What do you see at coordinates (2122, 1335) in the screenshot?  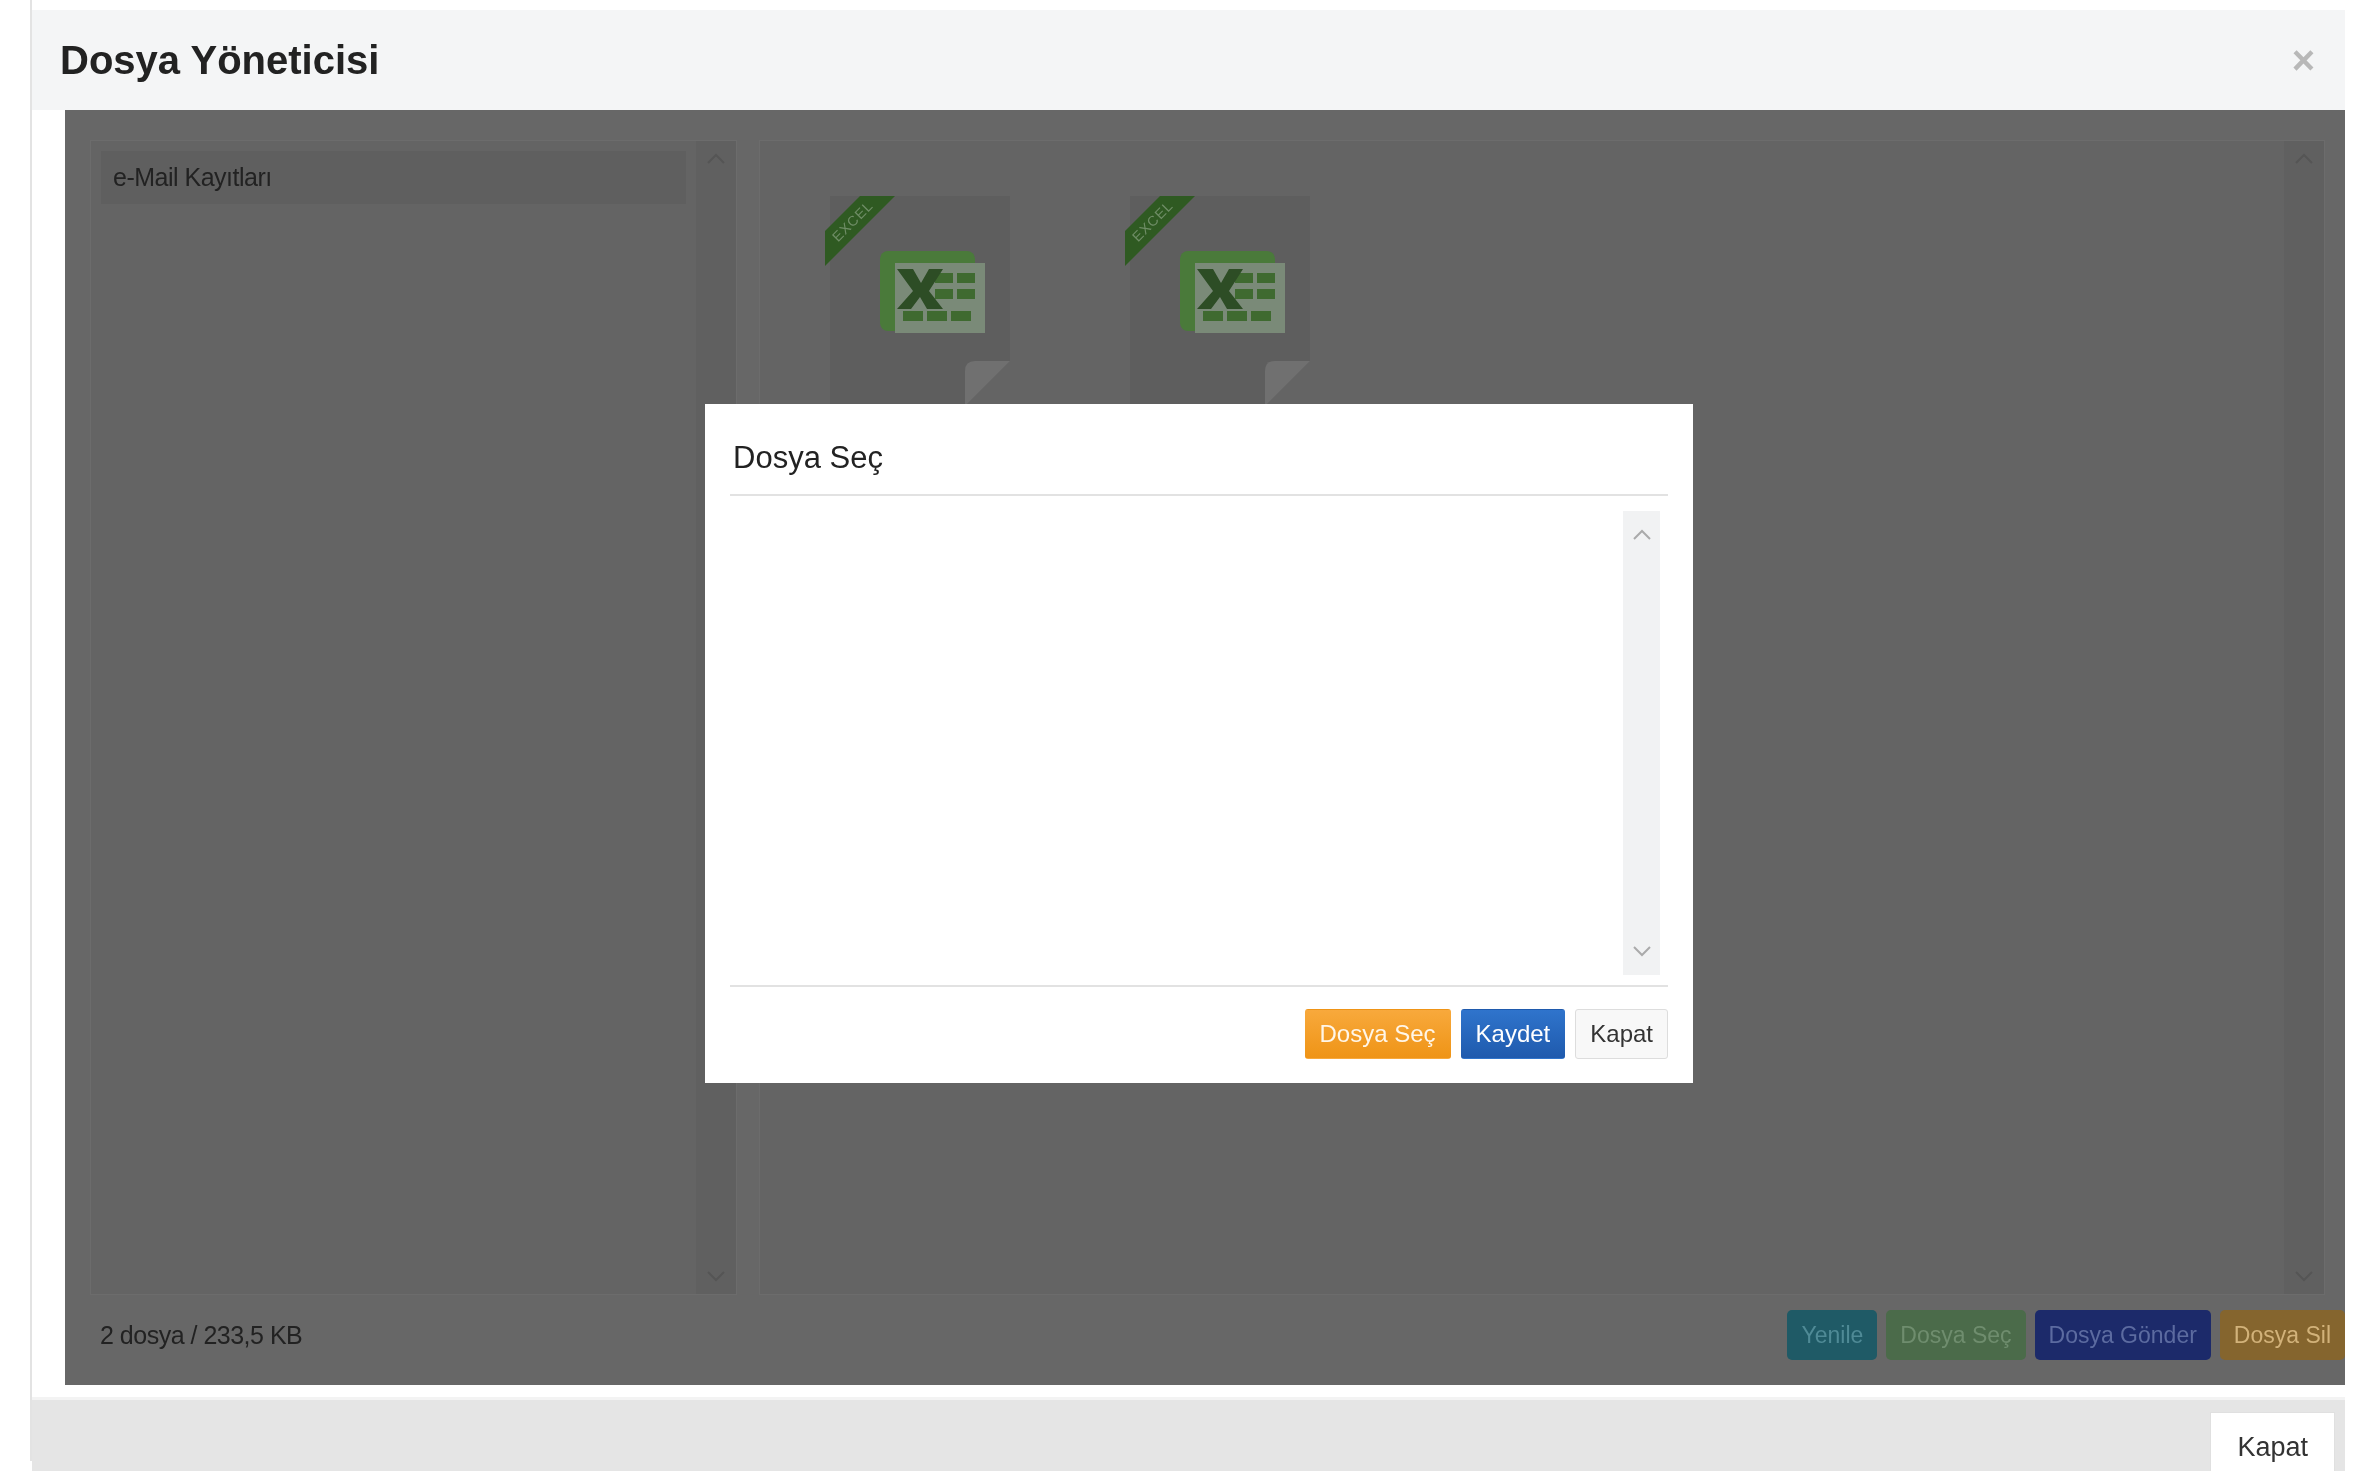 I see `toolbar-button: Dosya Gönder` at bounding box center [2122, 1335].